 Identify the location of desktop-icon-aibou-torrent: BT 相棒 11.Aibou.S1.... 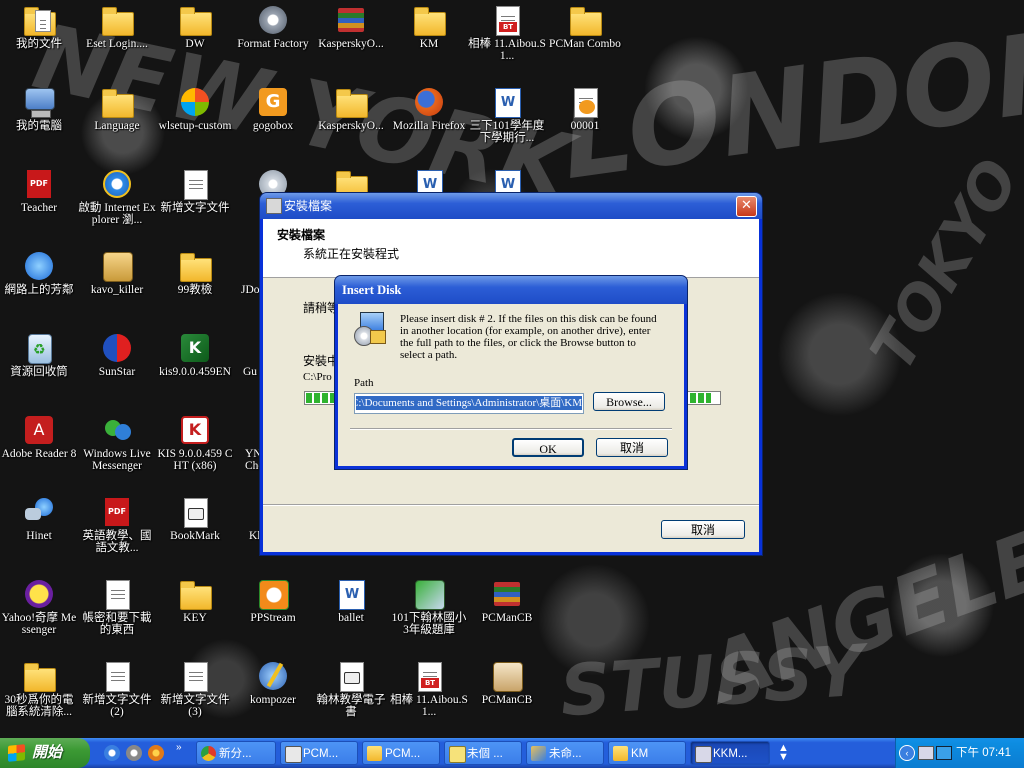
(507, 33).